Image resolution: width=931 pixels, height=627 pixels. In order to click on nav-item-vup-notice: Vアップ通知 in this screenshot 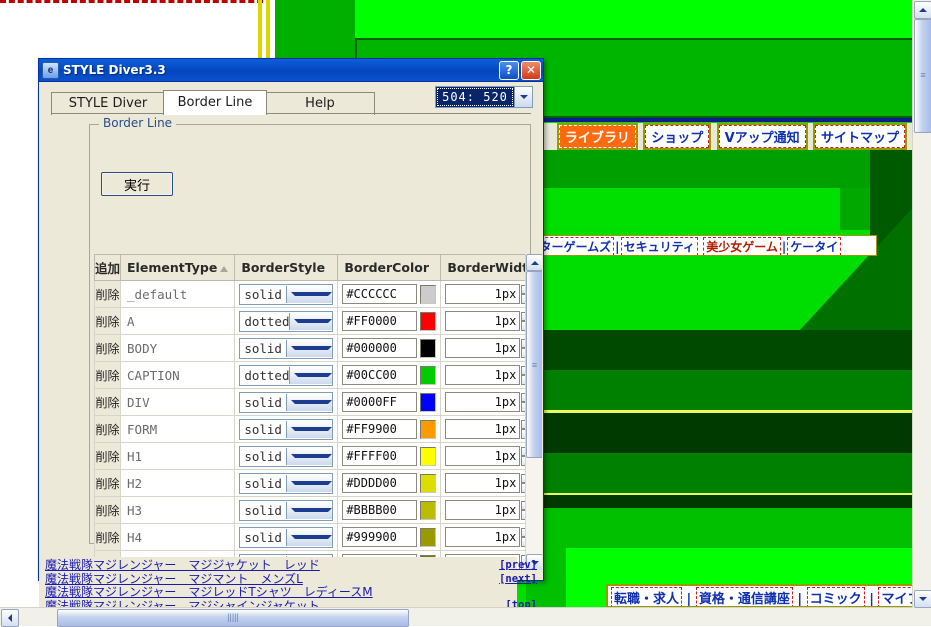, I will do `click(762, 136)`.